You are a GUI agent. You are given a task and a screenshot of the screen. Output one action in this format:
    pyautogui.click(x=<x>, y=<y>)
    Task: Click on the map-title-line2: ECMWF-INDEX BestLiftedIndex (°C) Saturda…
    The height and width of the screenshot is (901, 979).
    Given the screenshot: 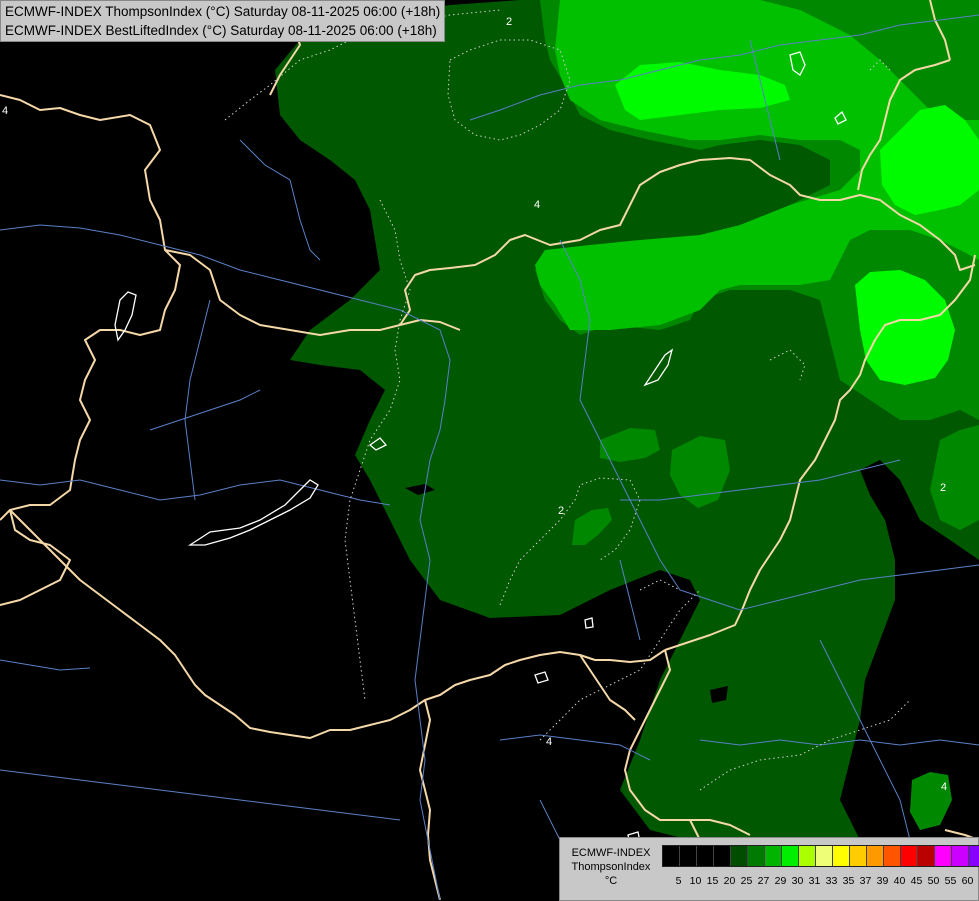 What is the action you would take?
    pyautogui.click(x=221, y=30)
    